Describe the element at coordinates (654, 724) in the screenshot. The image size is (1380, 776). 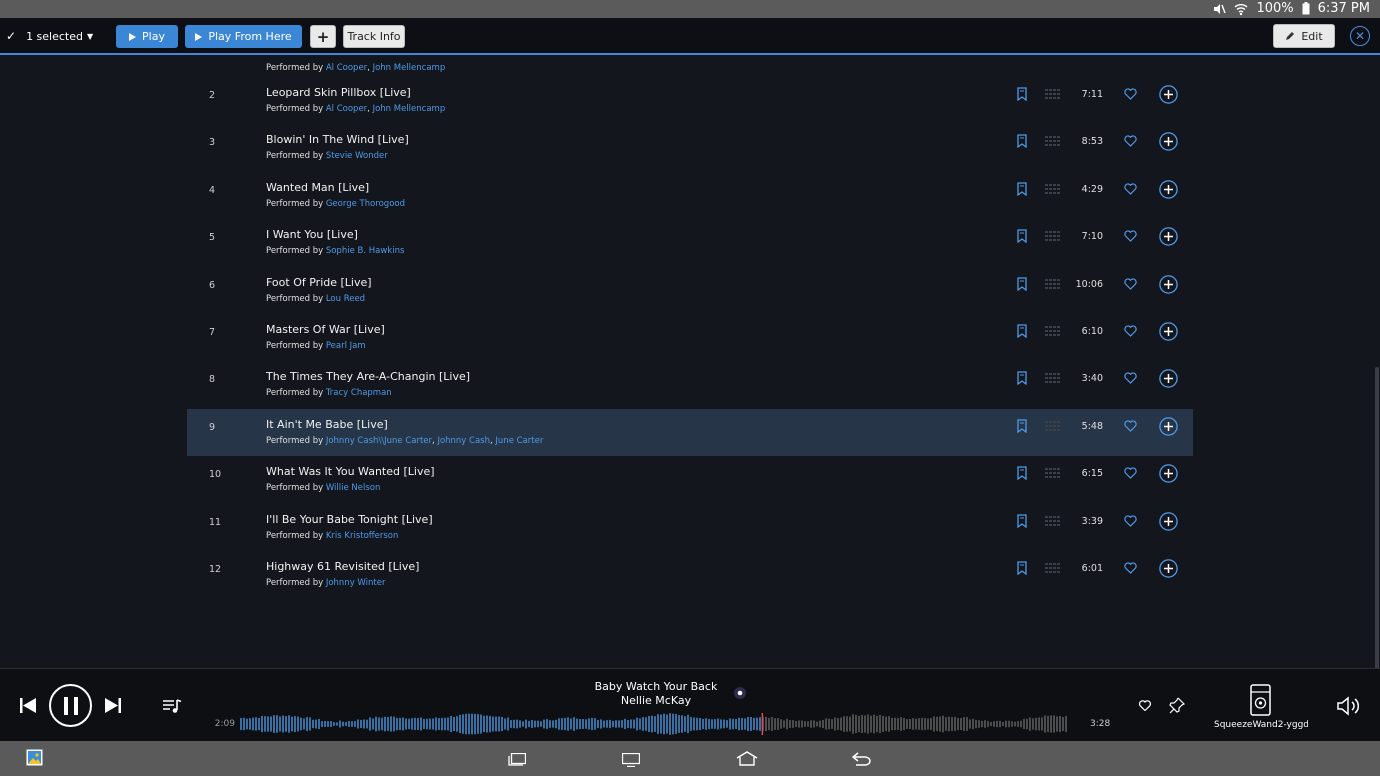
I see `waveform-seek-bar` at that location.